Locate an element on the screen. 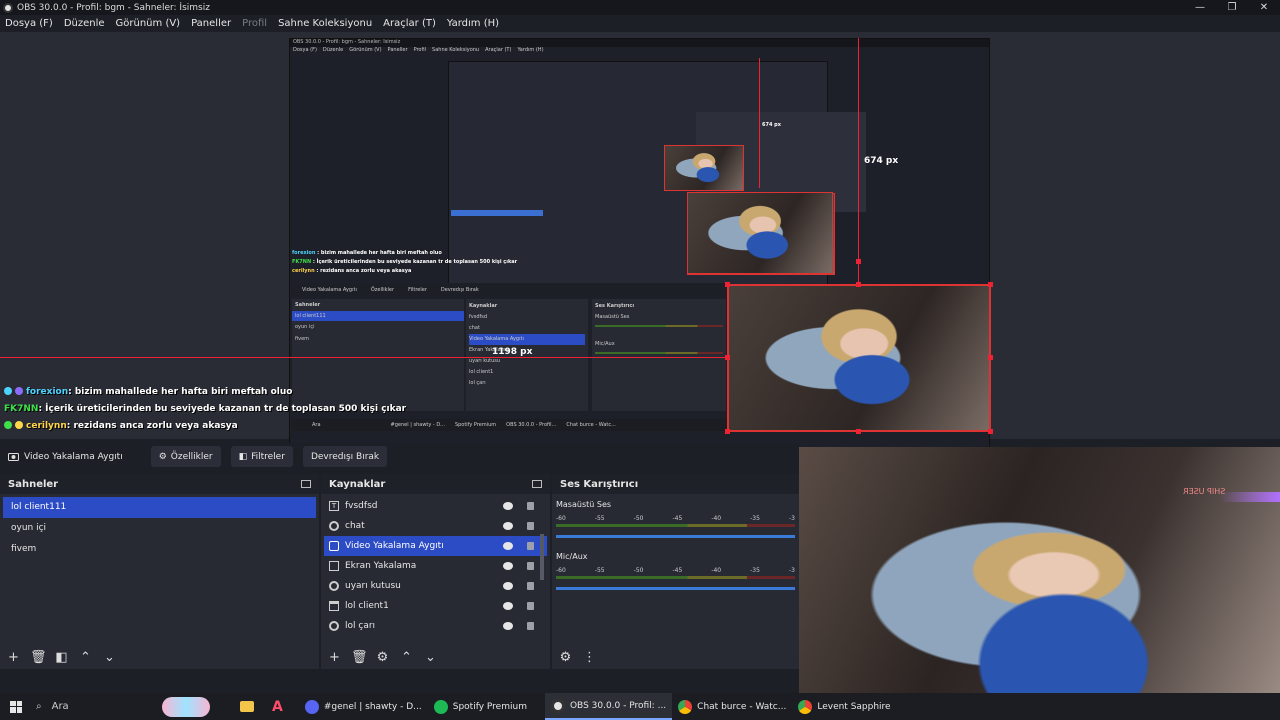 The width and height of the screenshot is (1280, 720). selected-webcam-source is located at coordinates (859, 358).